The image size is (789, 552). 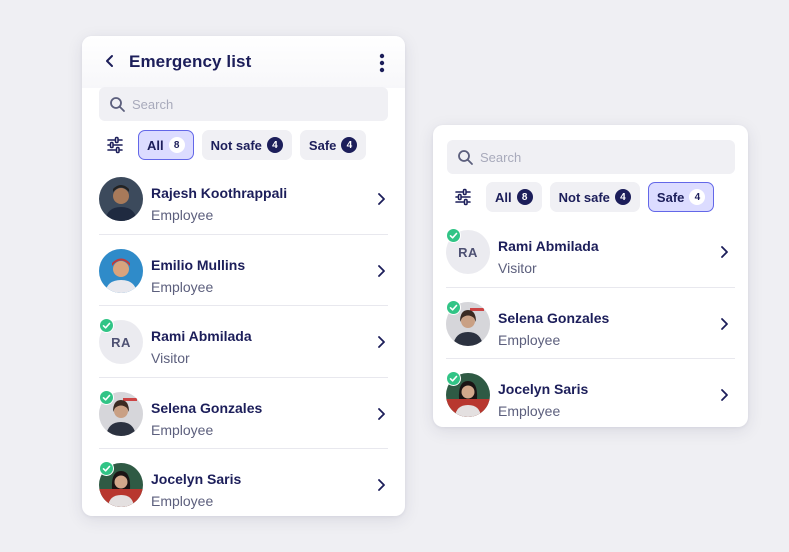 I want to click on more-options-icon, so click(x=382, y=63).